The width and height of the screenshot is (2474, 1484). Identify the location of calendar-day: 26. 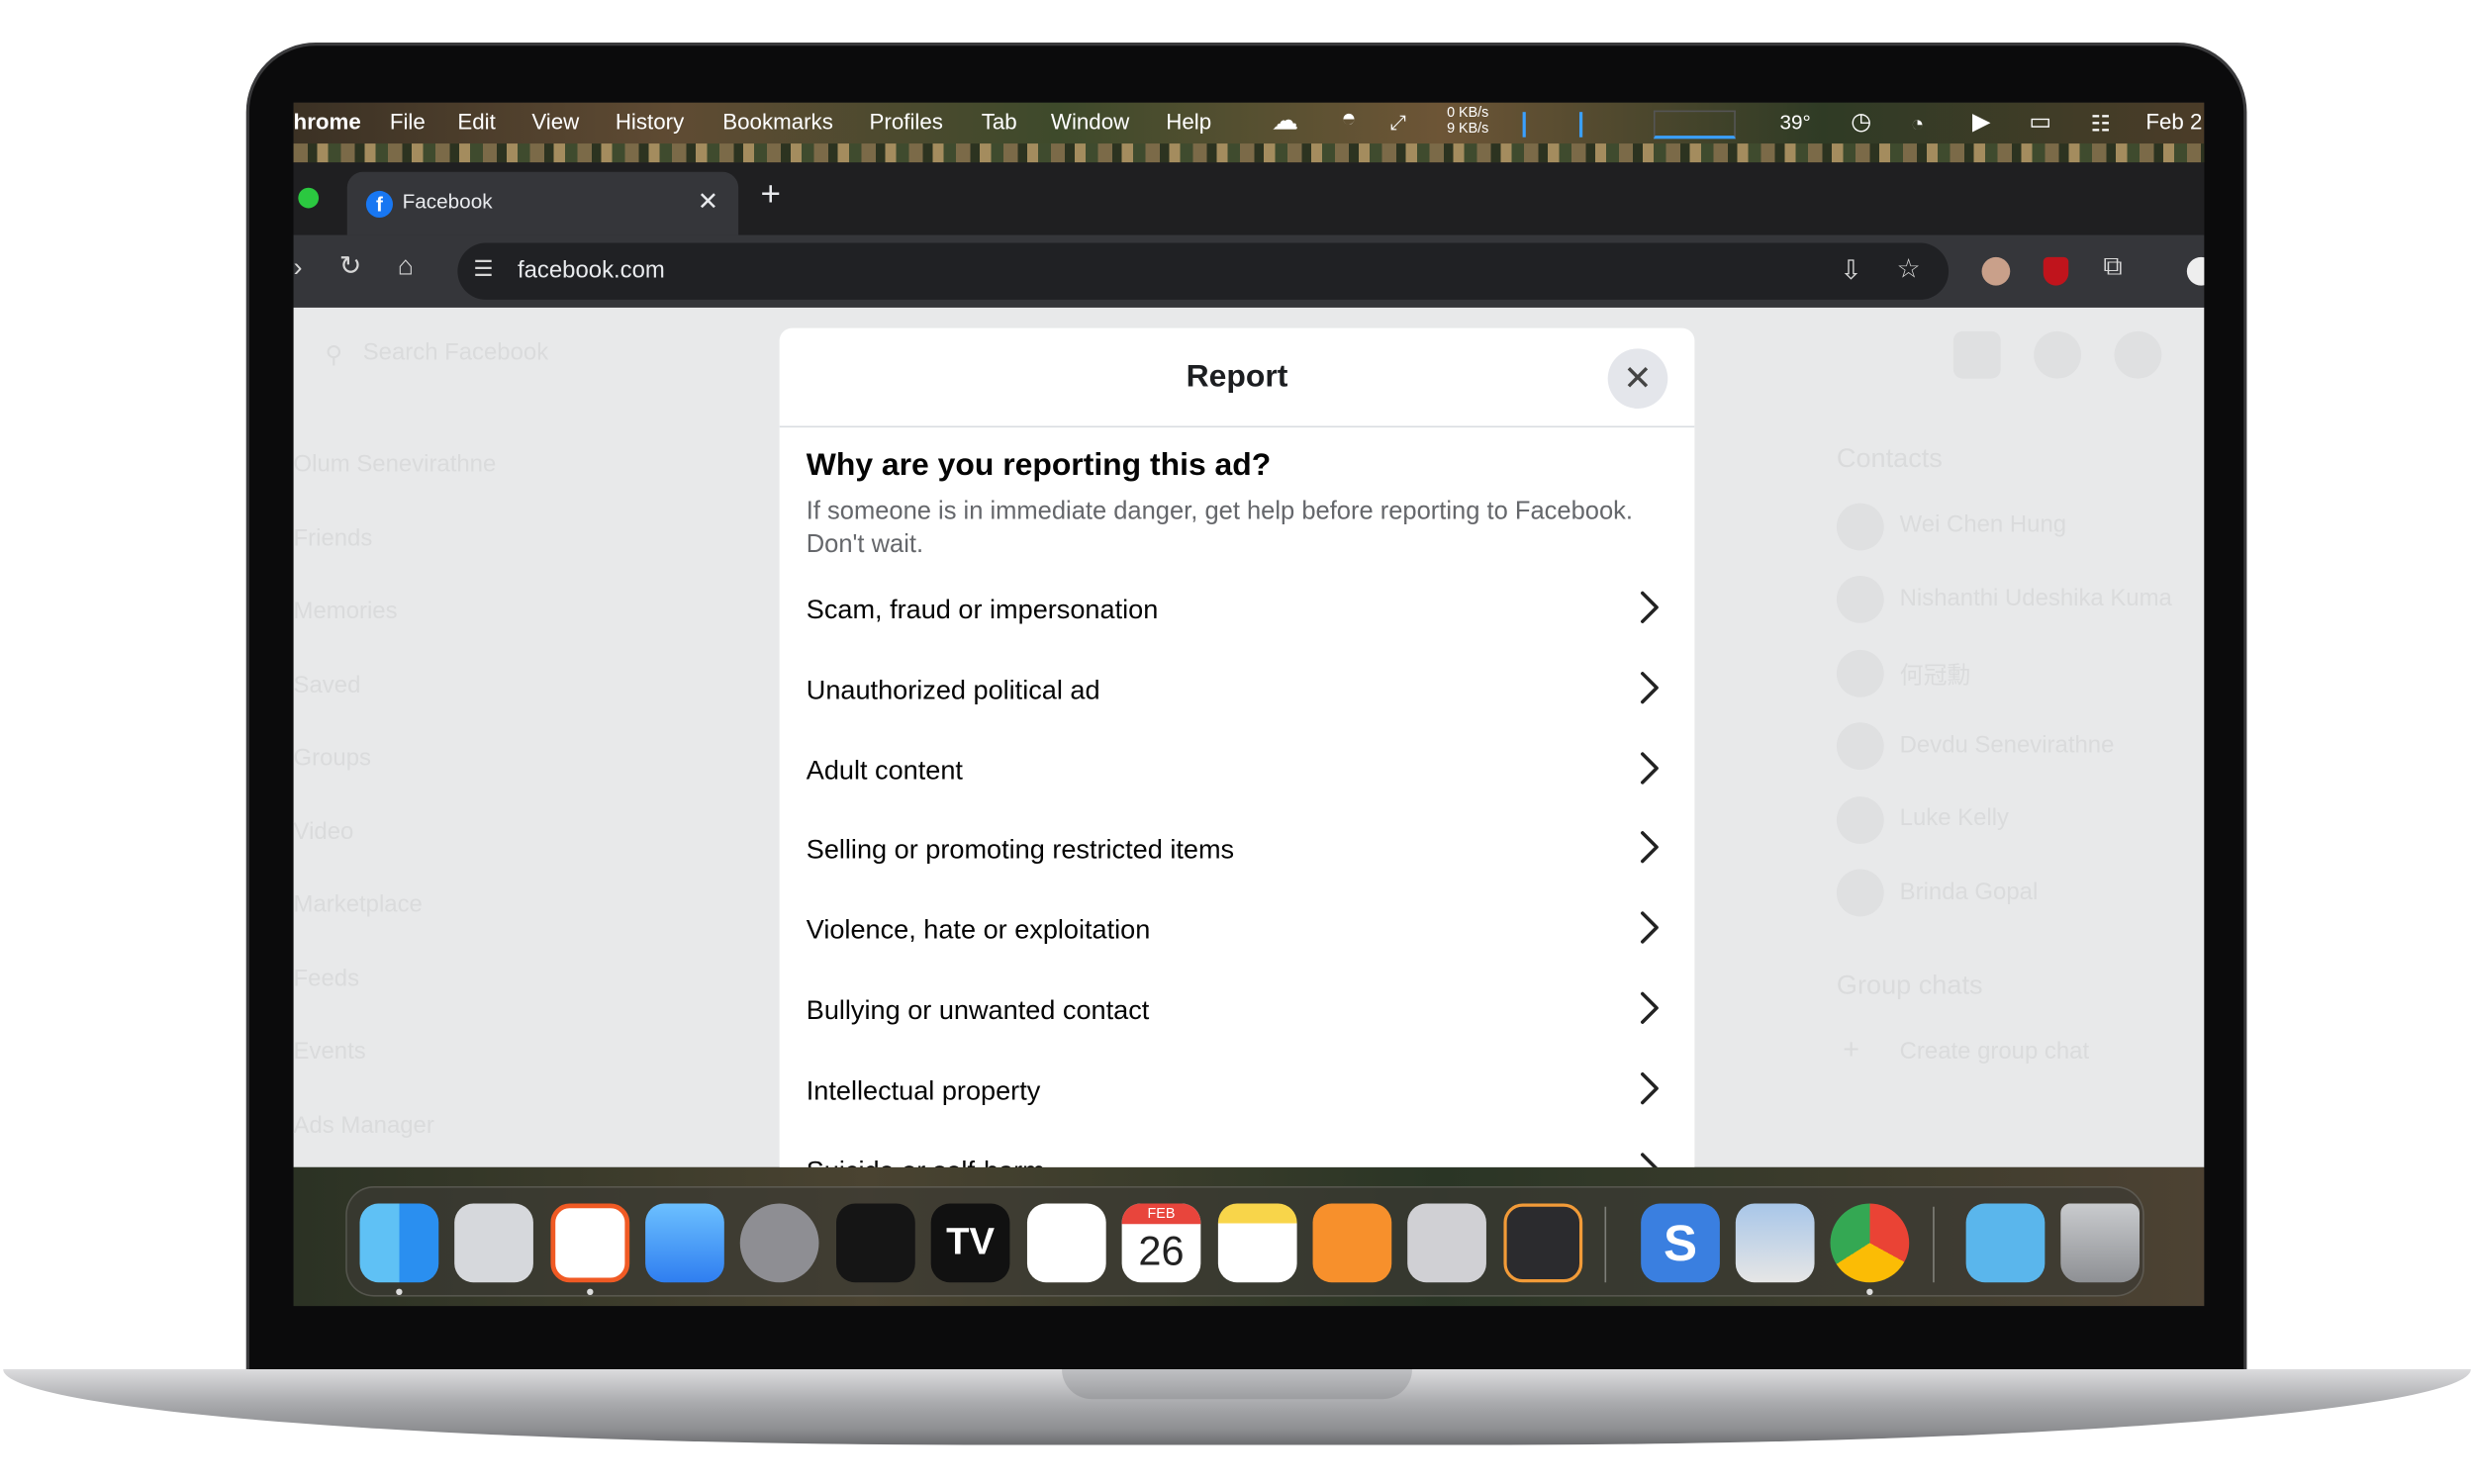
(1161, 1251).